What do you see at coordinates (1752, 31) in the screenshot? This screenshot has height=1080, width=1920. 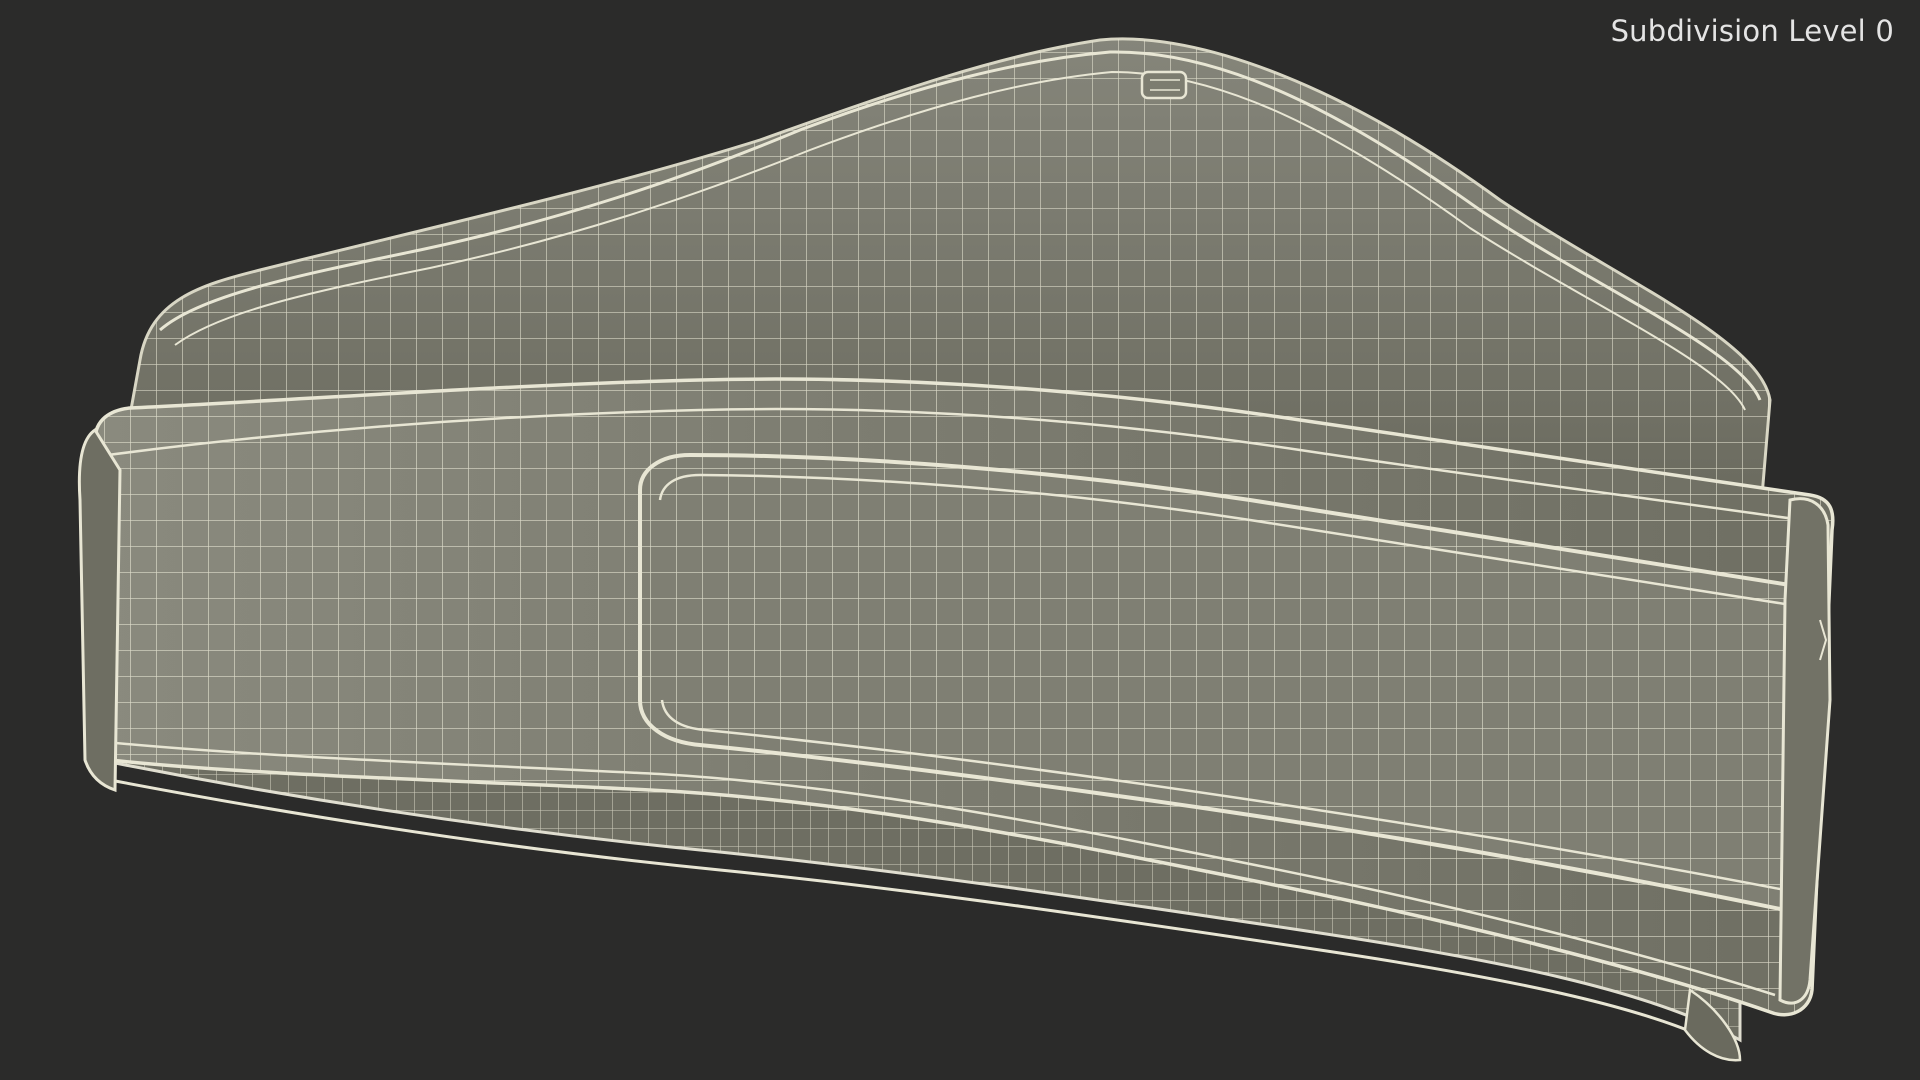 I see `subdivision-level-label: Subdivision Level 0` at bounding box center [1752, 31].